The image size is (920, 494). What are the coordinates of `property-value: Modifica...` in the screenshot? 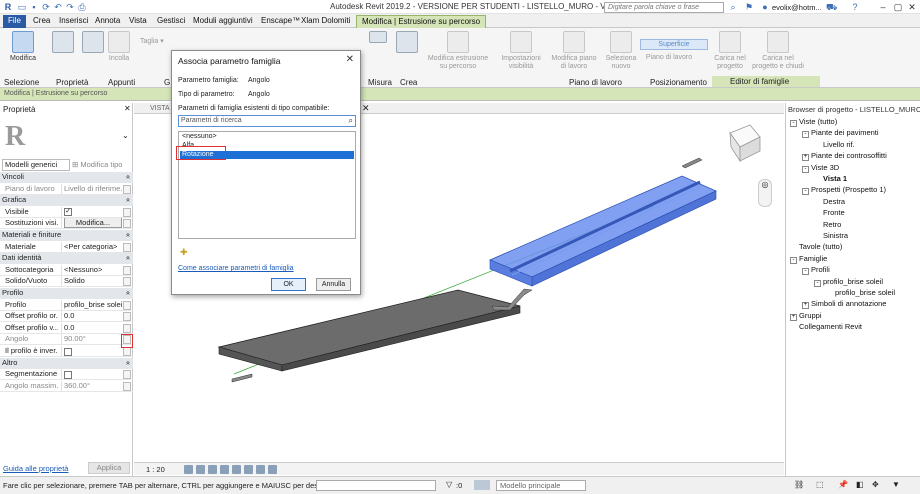 It's located at (92, 223).